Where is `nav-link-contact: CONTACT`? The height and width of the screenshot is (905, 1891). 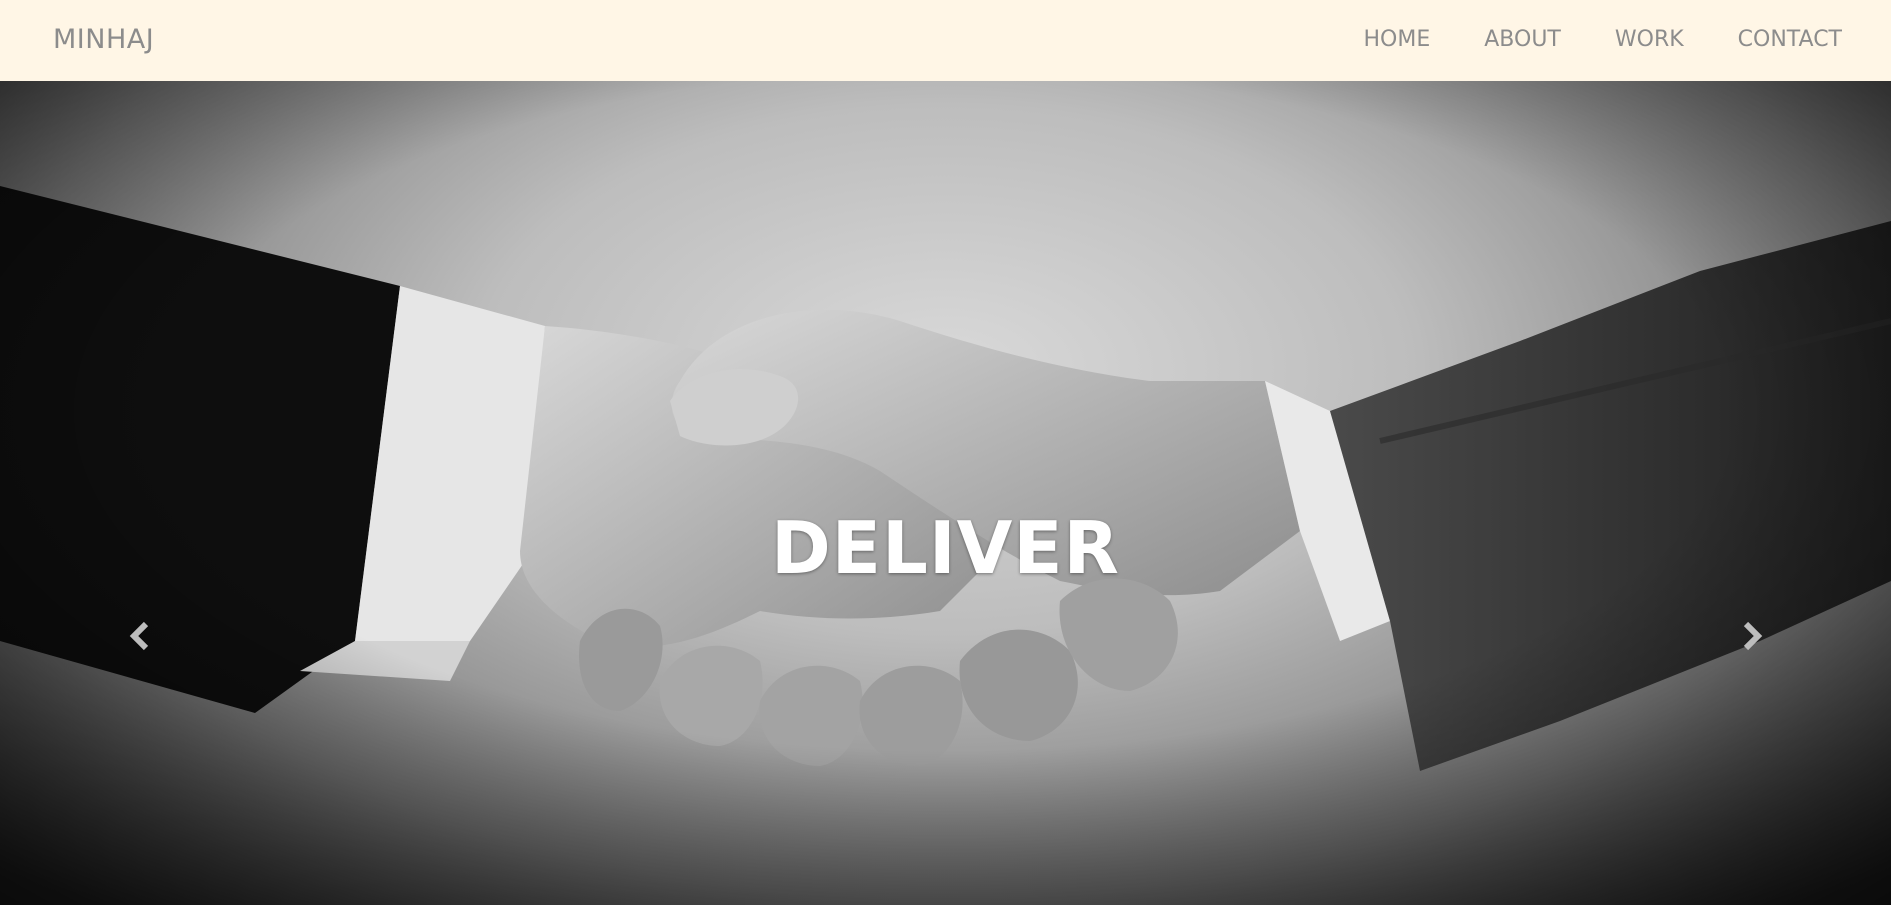
nav-link-contact: CONTACT is located at coordinates (1790, 40).